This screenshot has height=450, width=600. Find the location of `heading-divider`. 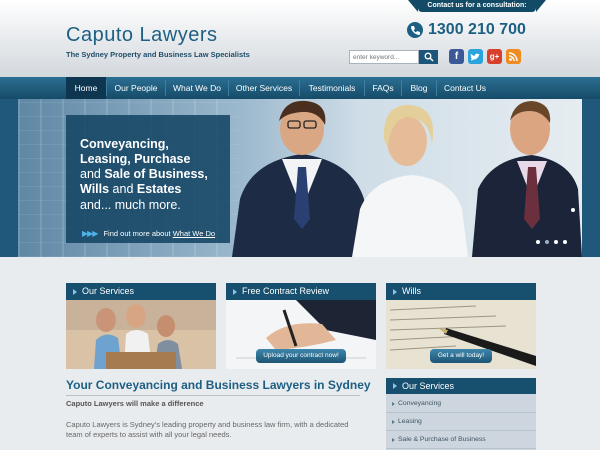

heading-divider is located at coordinates (213, 395).